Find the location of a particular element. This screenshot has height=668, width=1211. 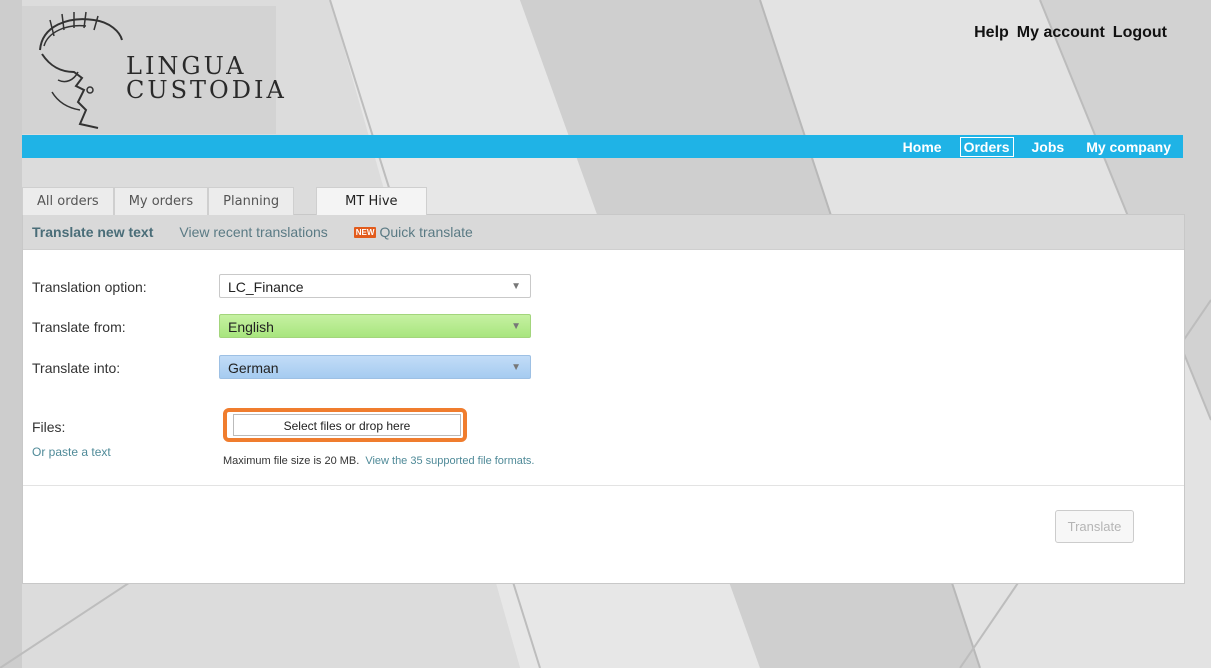

tab-all-orders: All orders is located at coordinates (68, 201).